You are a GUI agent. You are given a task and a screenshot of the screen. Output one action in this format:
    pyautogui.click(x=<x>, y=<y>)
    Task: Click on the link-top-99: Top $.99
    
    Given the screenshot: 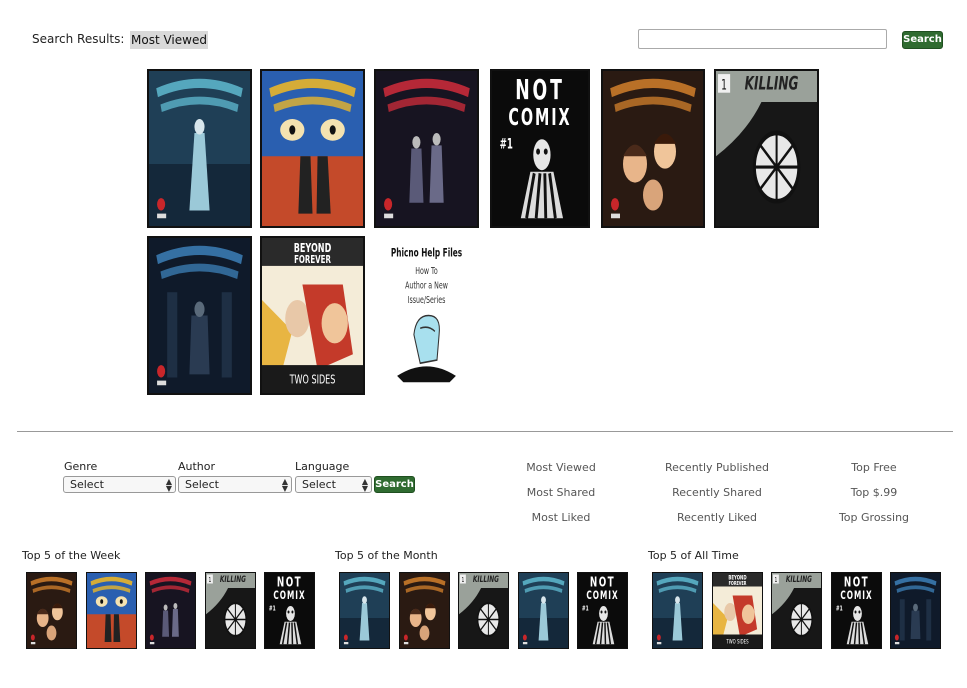 What is the action you would take?
    pyautogui.click(x=874, y=492)
    